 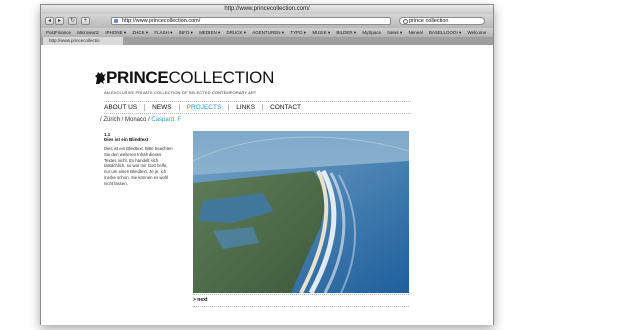 What do you see at coordinates (58, 32) in the screenshot?
I see `bookmark-item: PostFinance` at bounding box center [58, 32].